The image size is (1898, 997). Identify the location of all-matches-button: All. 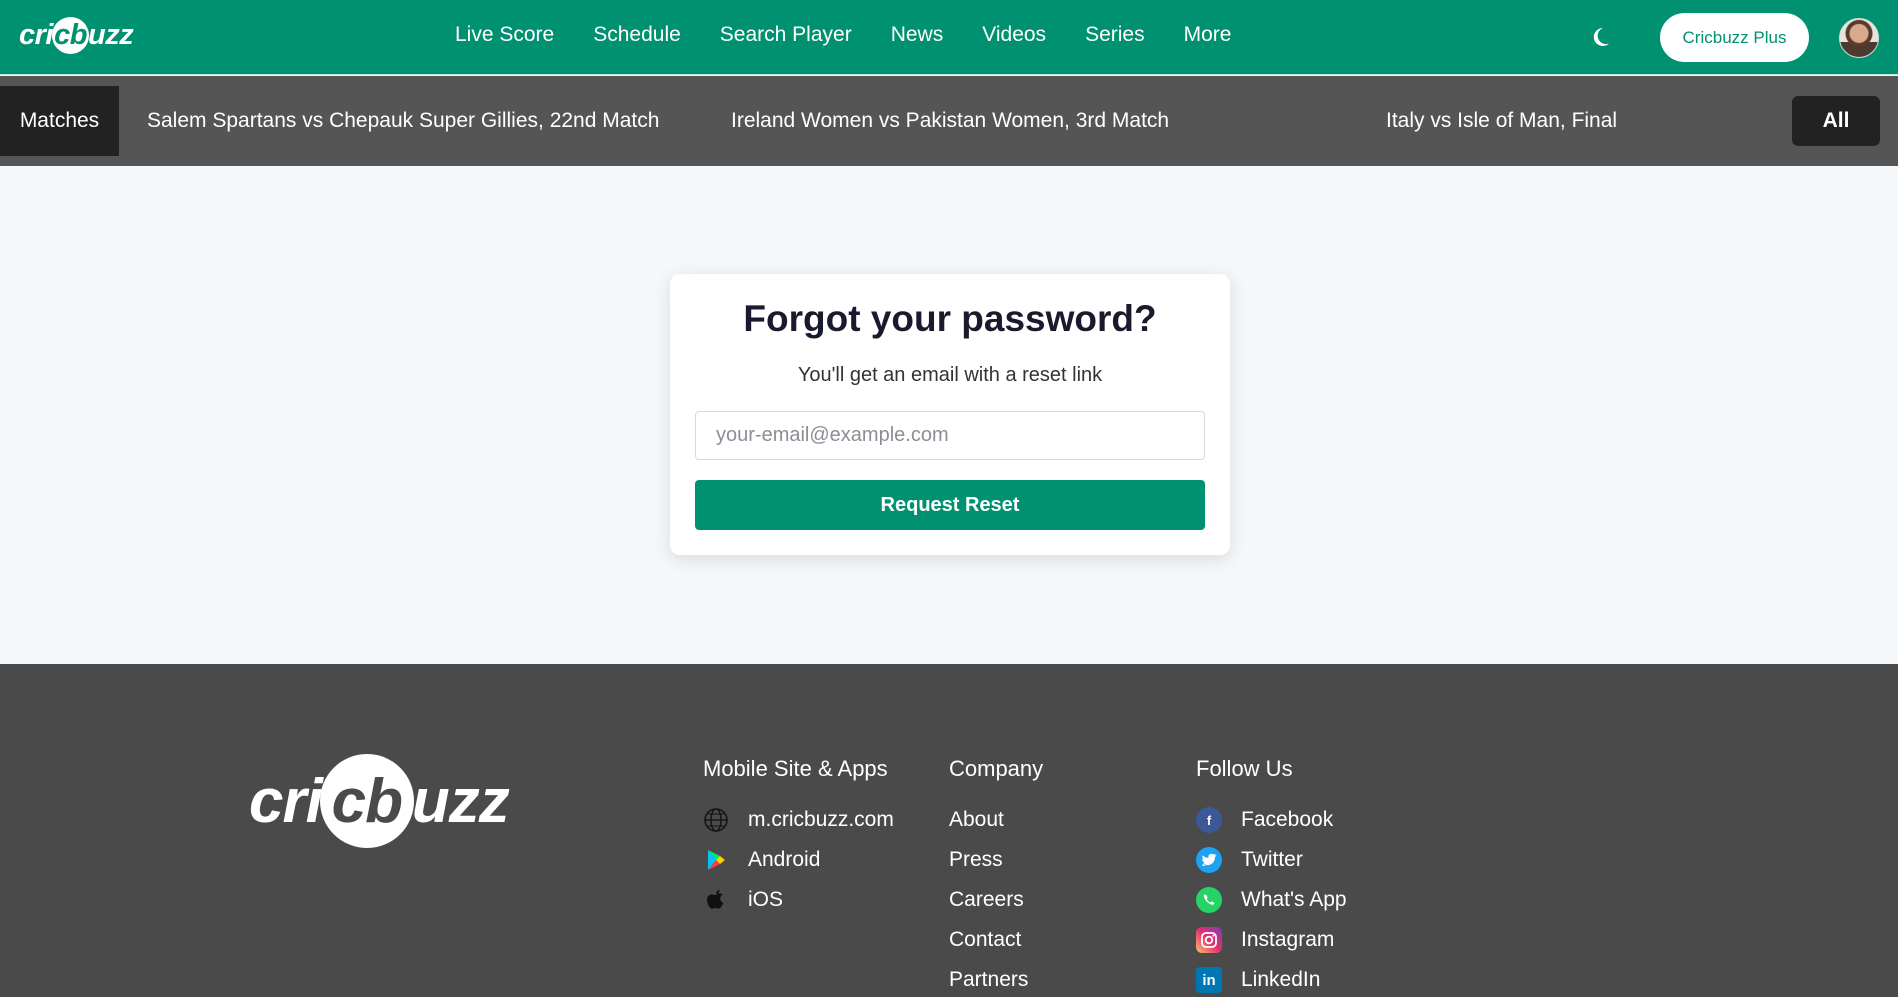
(1836, 121).